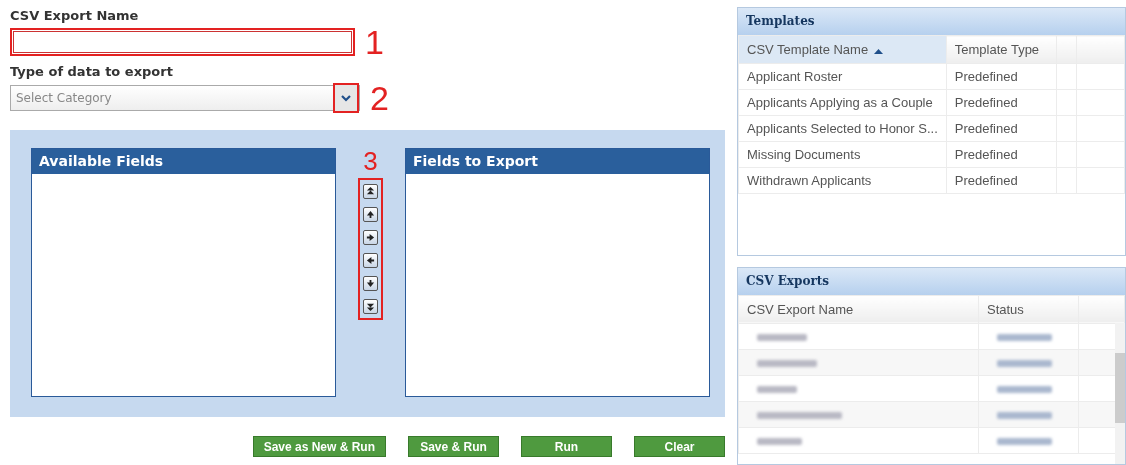 This screenshot has width=1126, height=465. Describe the element at coordinates (858, 309) in the screenshot. I see `column-header: CSV Export Name` at that location.